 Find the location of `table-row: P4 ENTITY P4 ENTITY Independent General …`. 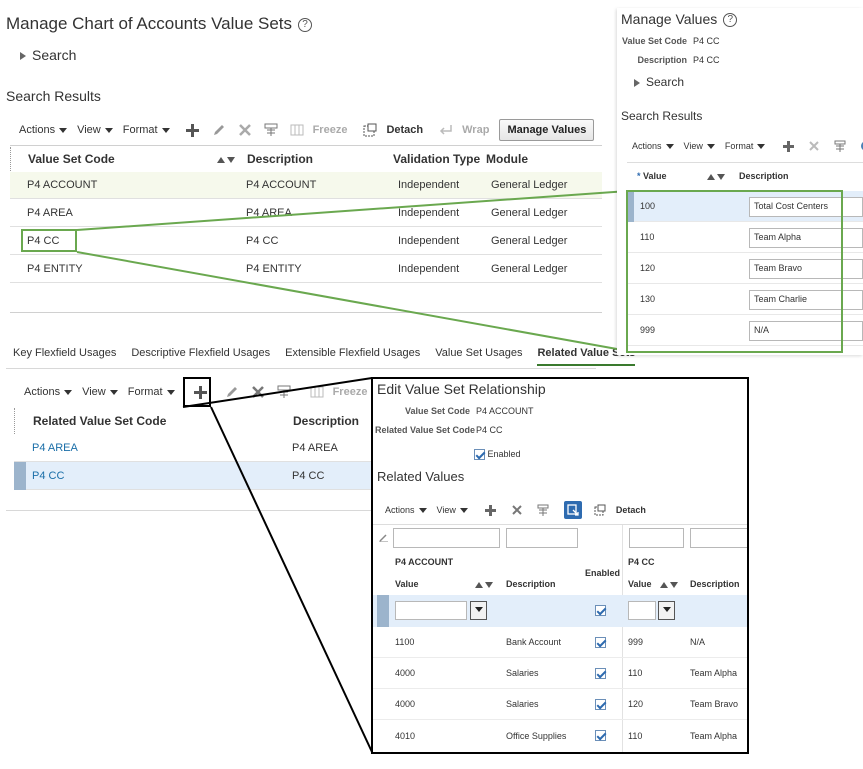

table-row: P4 ENTITY P4 ENTITY Independent General … is located at coordinates (306, 269).